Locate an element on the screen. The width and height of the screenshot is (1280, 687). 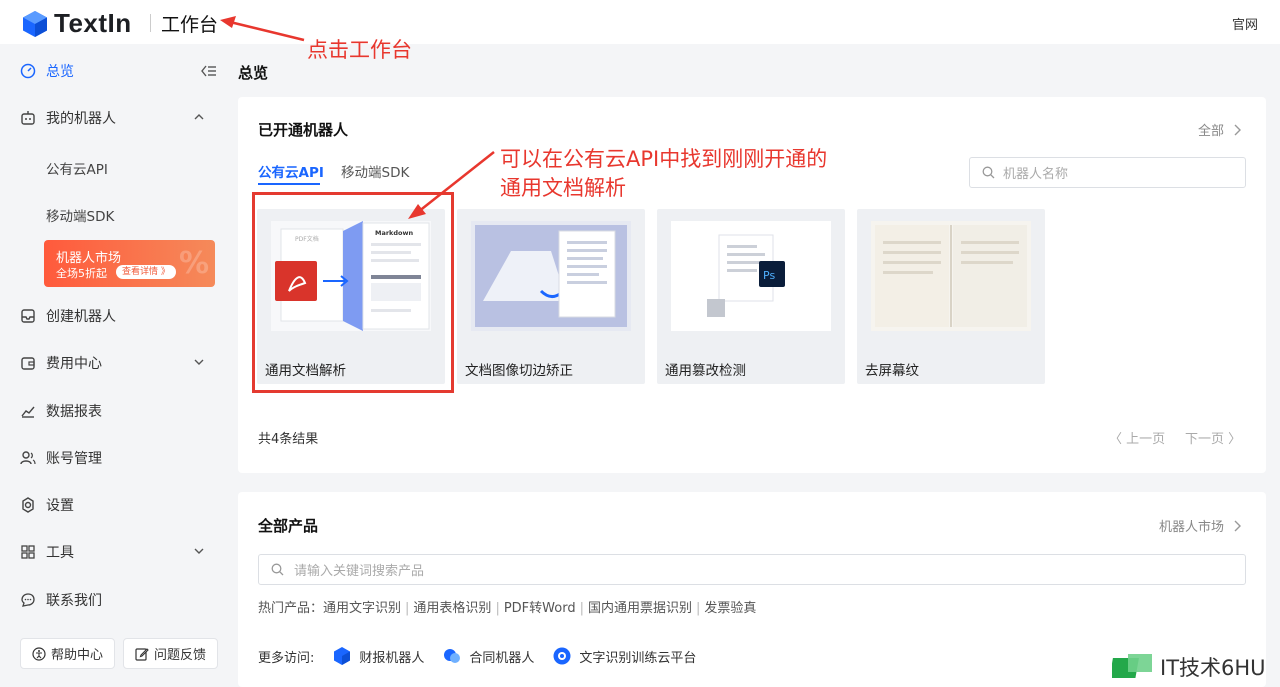
active-tab-indicator is located at coordinates (289, 184).